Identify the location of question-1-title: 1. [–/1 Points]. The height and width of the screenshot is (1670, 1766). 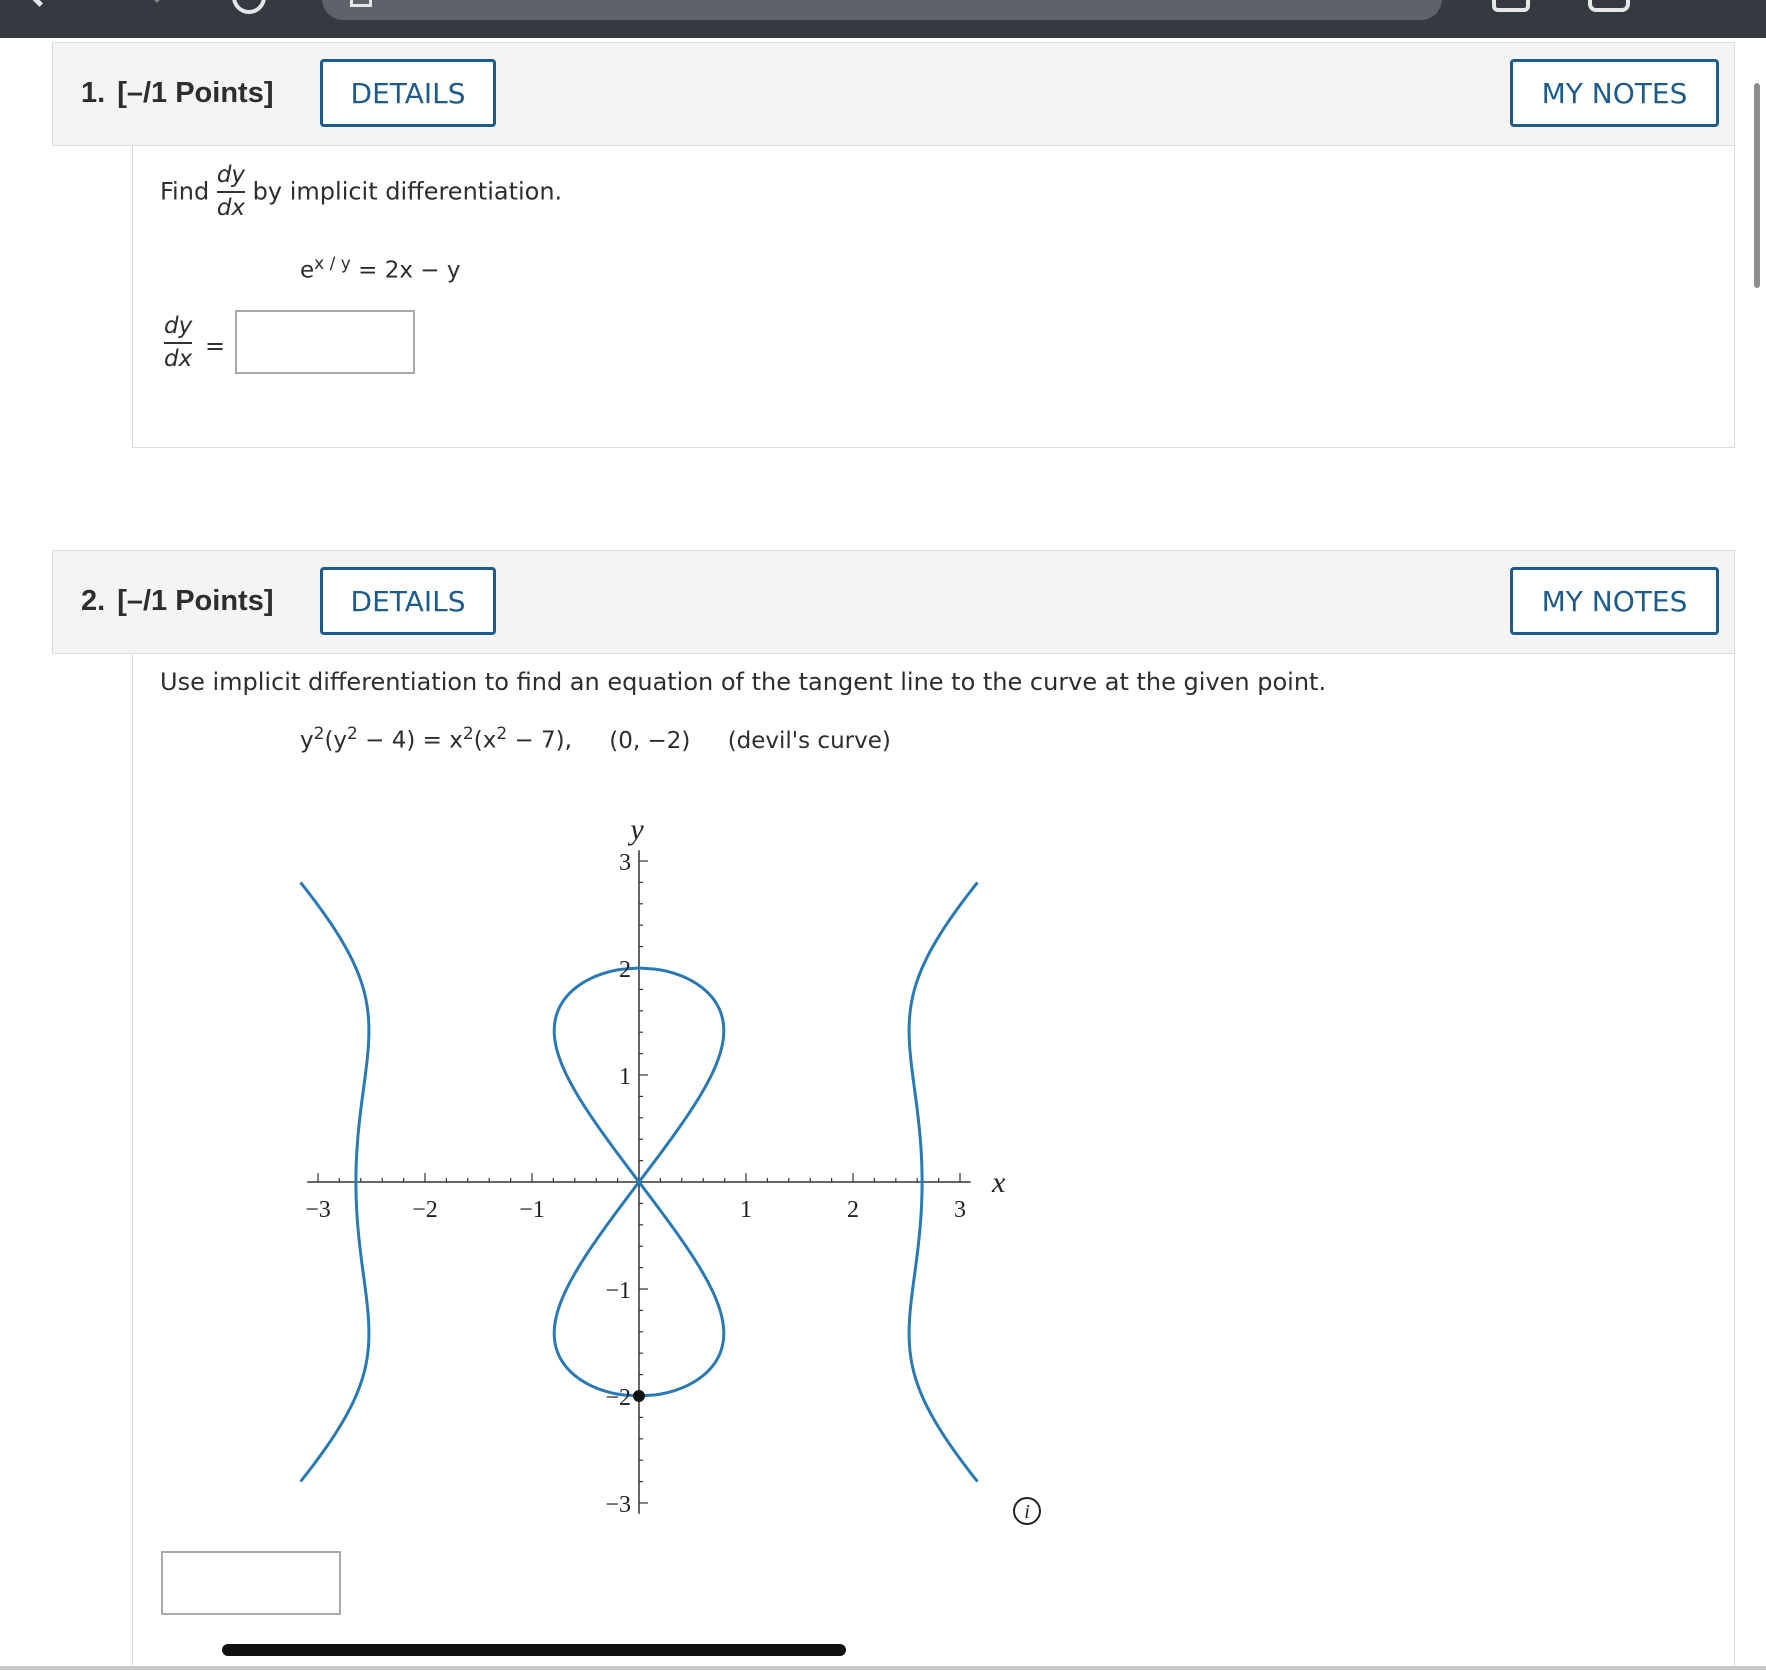
(177, 93).